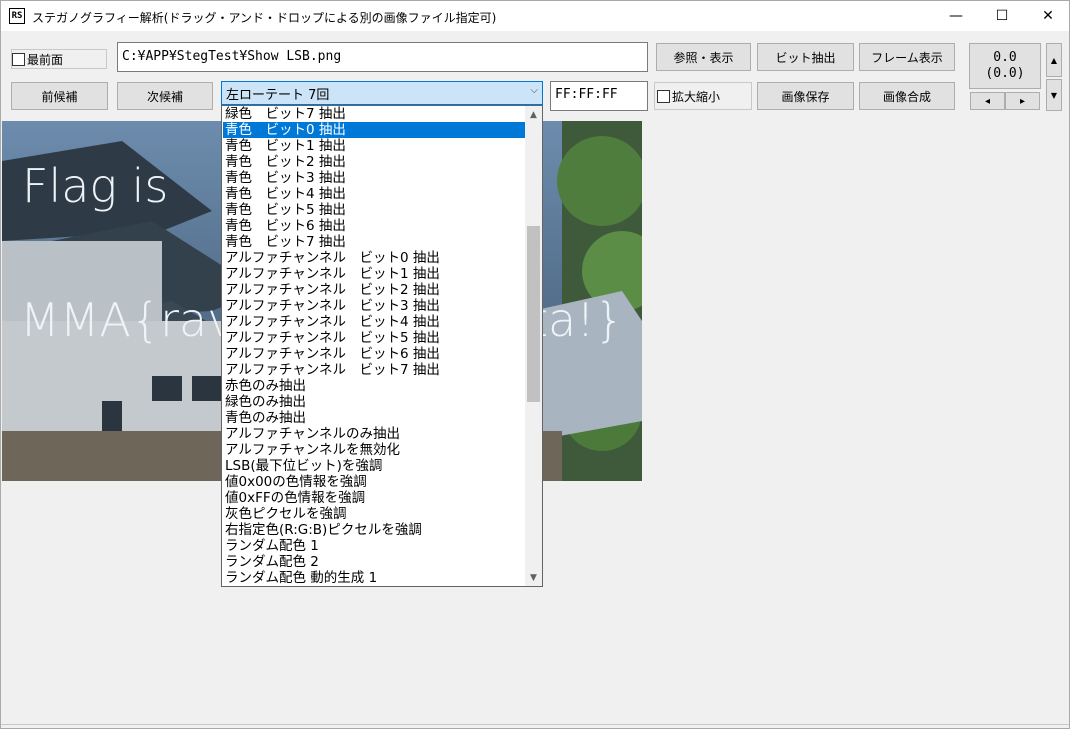 The image size is (1070, 729). What do you see at coordinates (374, 242) in the screenshot?
I see `dropdown-option: 青色 ビット7 抽出` at bounding box center [374, 242].